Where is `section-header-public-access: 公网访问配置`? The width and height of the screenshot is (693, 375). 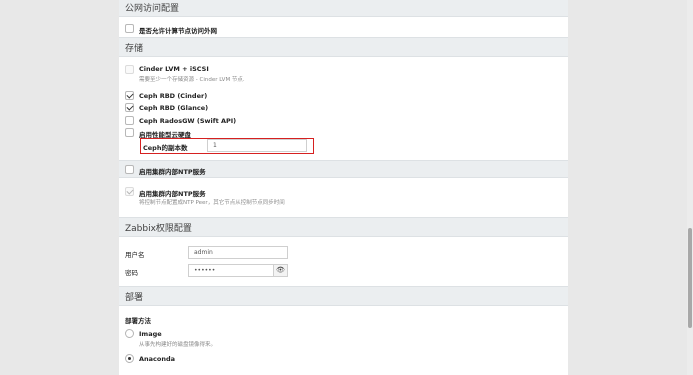 section-header-public-access: 公网访问配置 is located at coordinates (343, 8).